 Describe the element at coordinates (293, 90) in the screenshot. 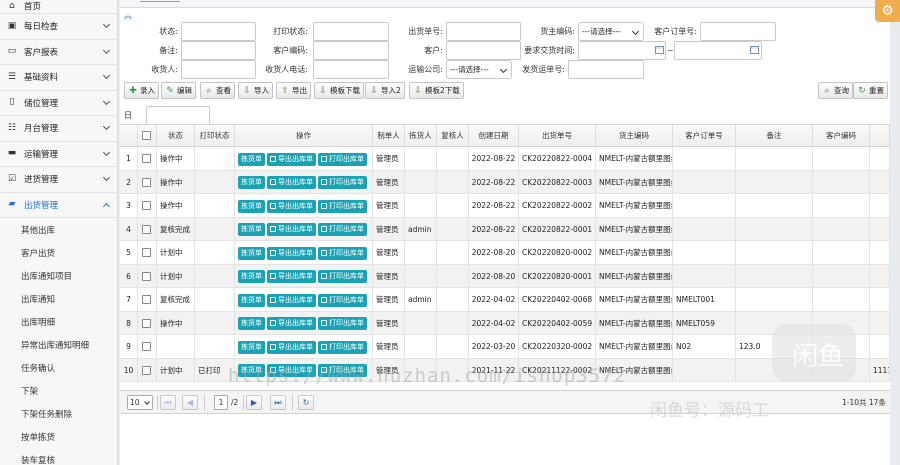

I see `export-button: ⇧ 导出` at that location.